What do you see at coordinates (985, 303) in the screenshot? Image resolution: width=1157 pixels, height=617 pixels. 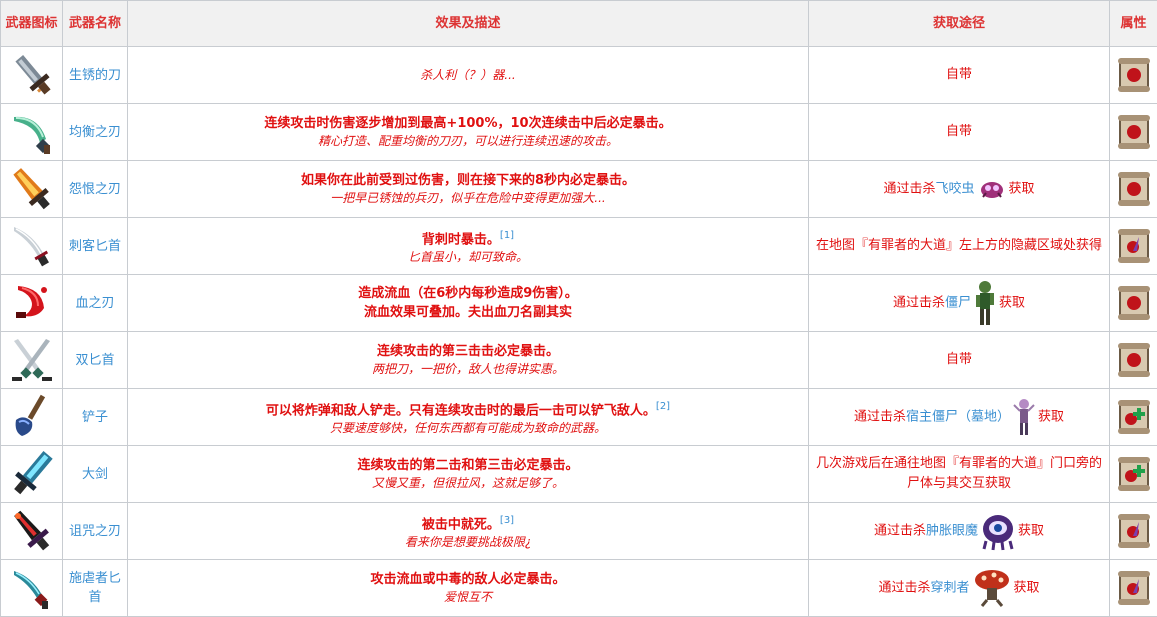 I see `zombie-icon` at bounding box center [985, 303].